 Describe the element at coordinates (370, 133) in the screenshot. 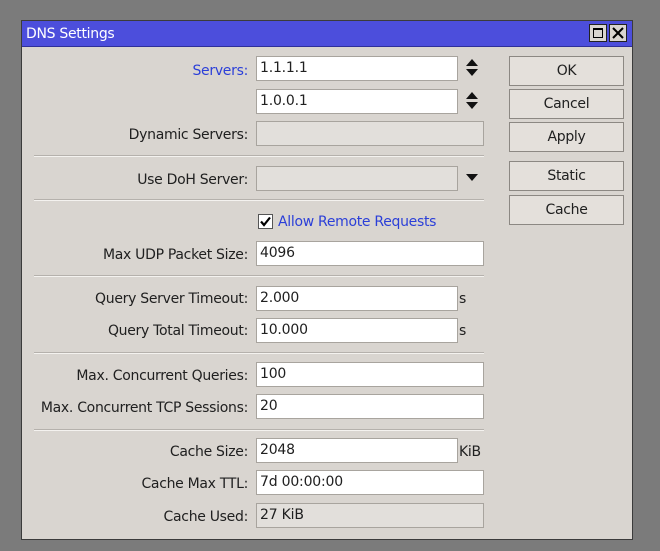

I see `dynamic-servers-field` at that location.